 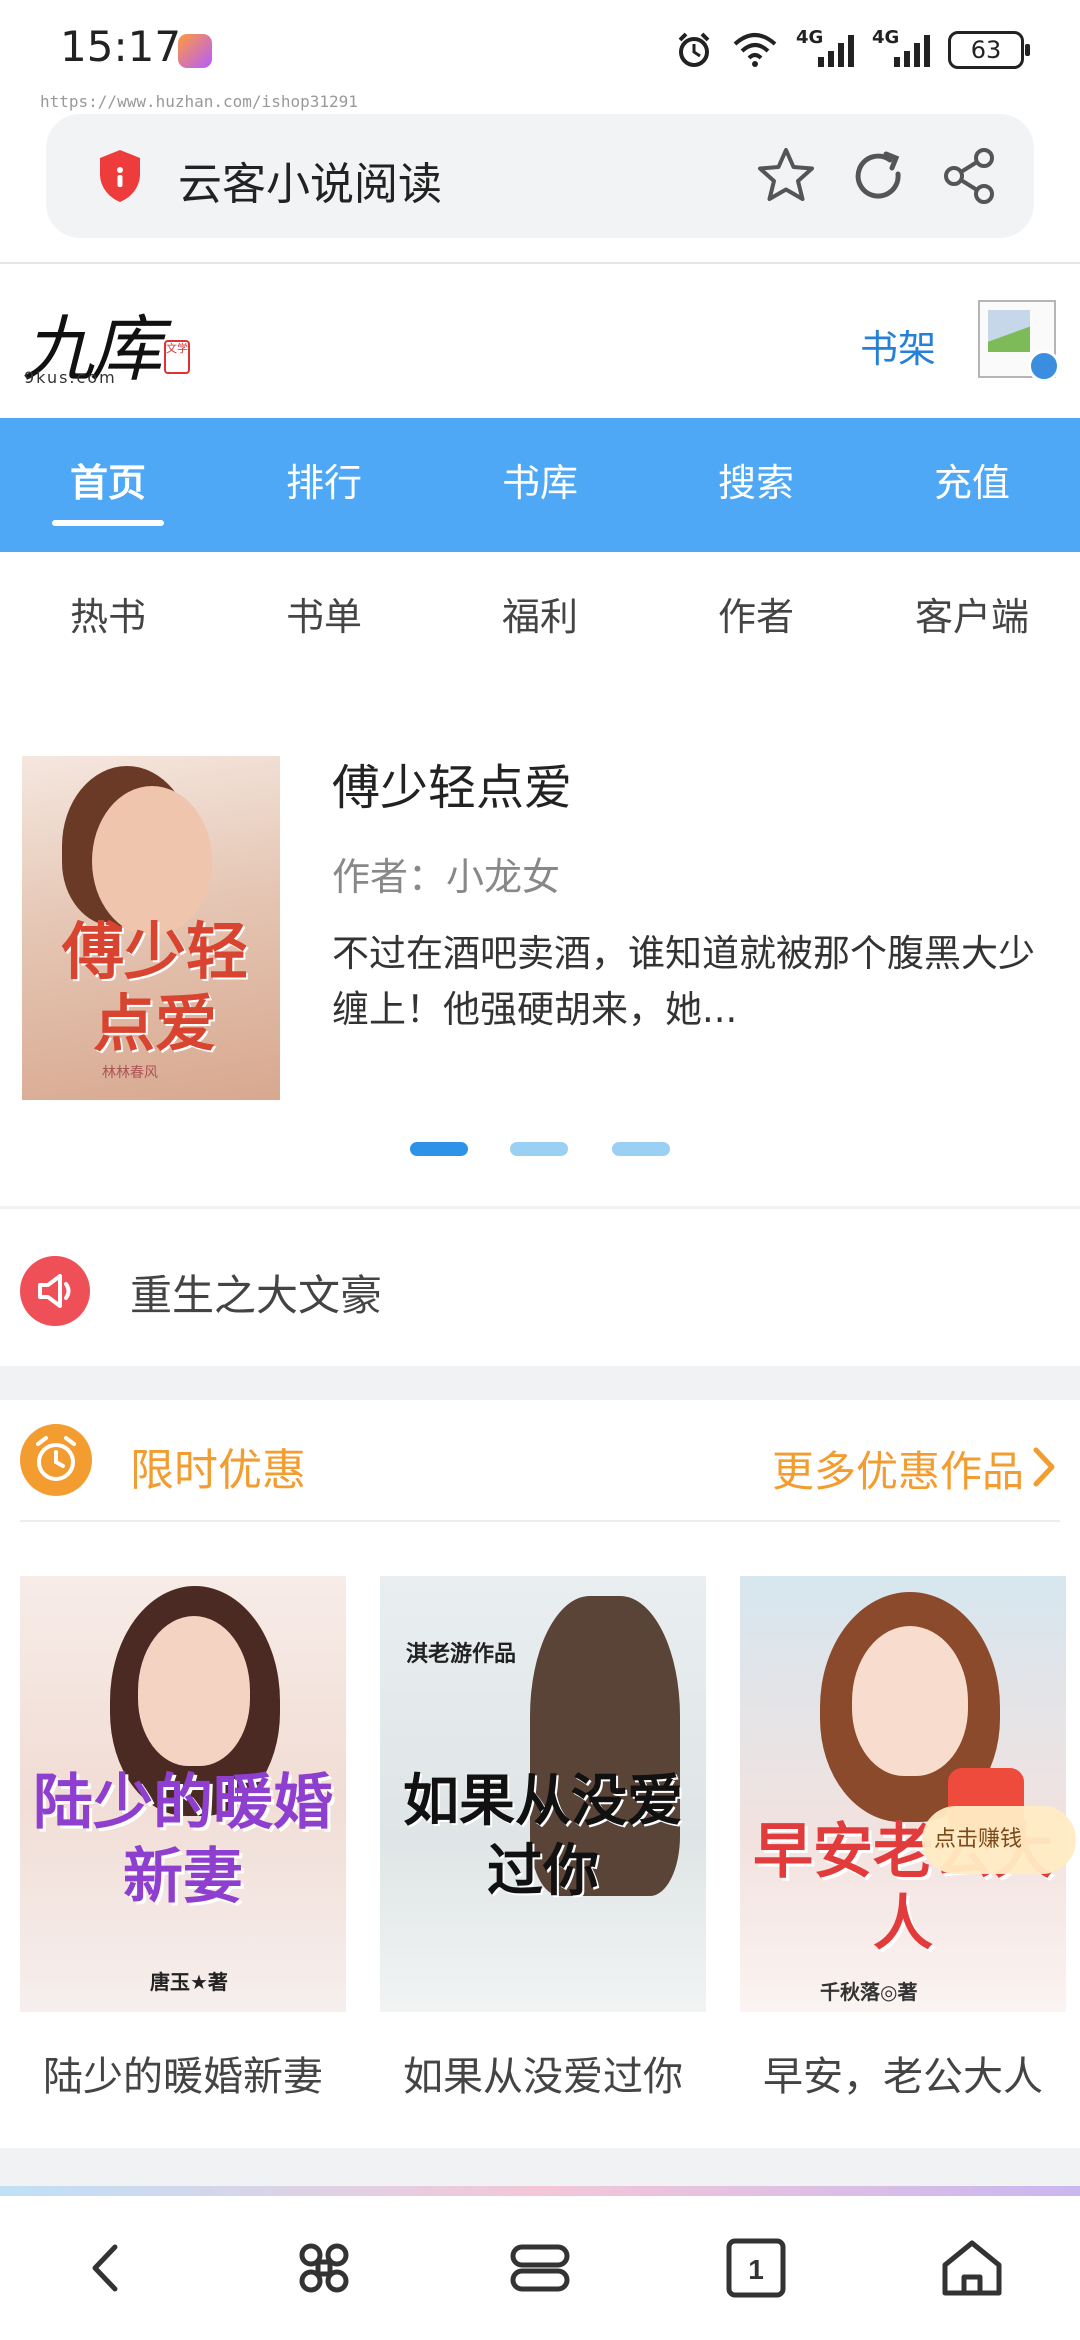 What do you see at coordinates (970, 176) in the screenshot?
I see `share-icon` at bounding box center [970, 176].